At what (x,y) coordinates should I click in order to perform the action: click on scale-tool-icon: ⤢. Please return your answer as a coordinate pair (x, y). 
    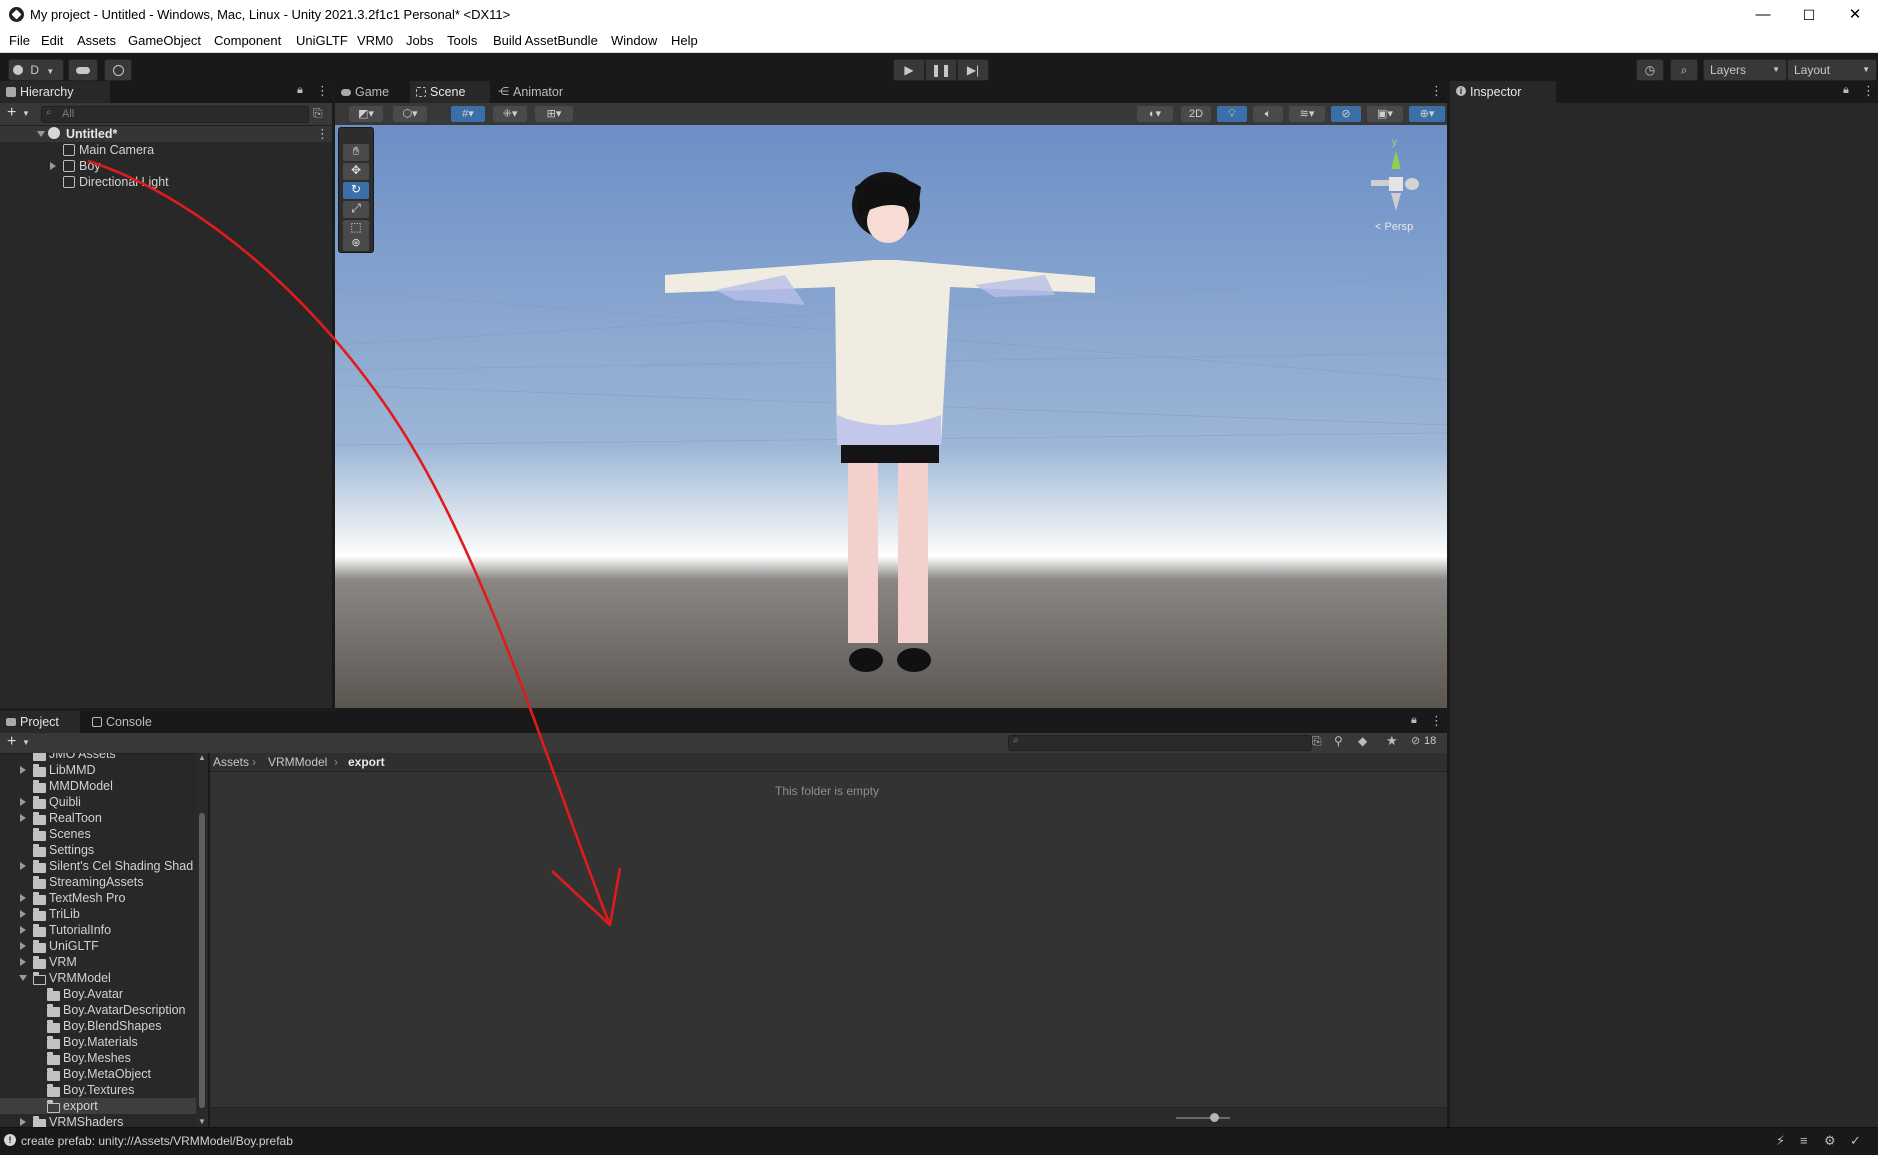
    Looking at the image, I should click on (356, 209).